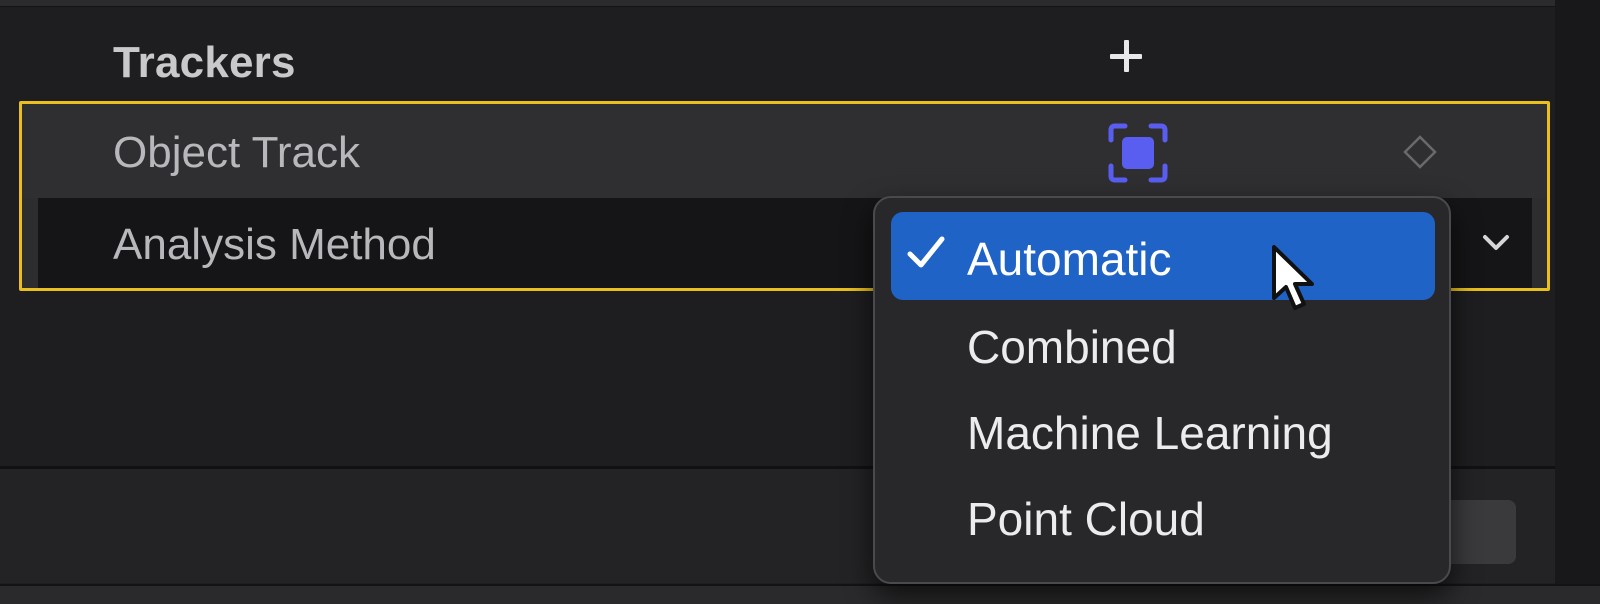 This screenshot has height=604, width=1600. I want to click on bottom-strip, so click(800, 594).